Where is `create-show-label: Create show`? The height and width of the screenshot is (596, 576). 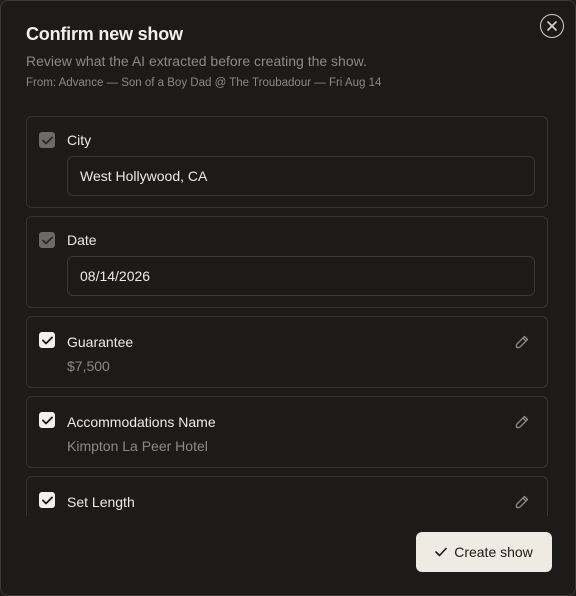
create-show-label: Create show is located at coordinates (493, 552).